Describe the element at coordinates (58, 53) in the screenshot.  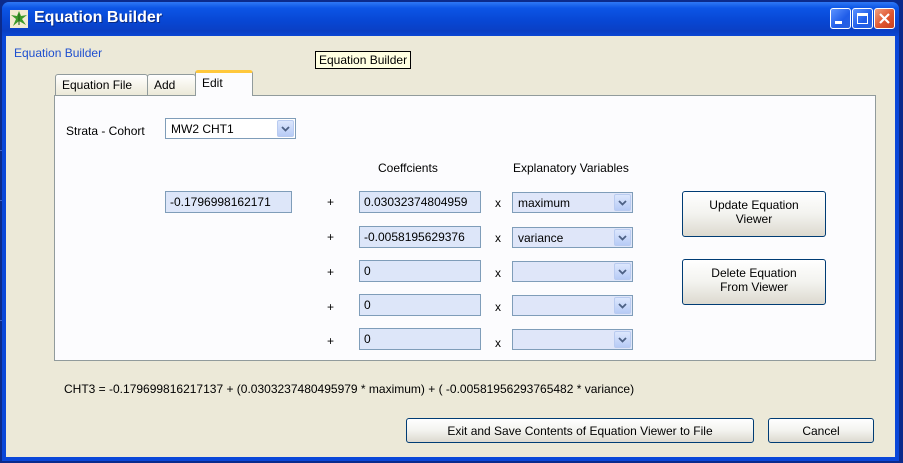
I see `group-title: Equation Builder` at that location.